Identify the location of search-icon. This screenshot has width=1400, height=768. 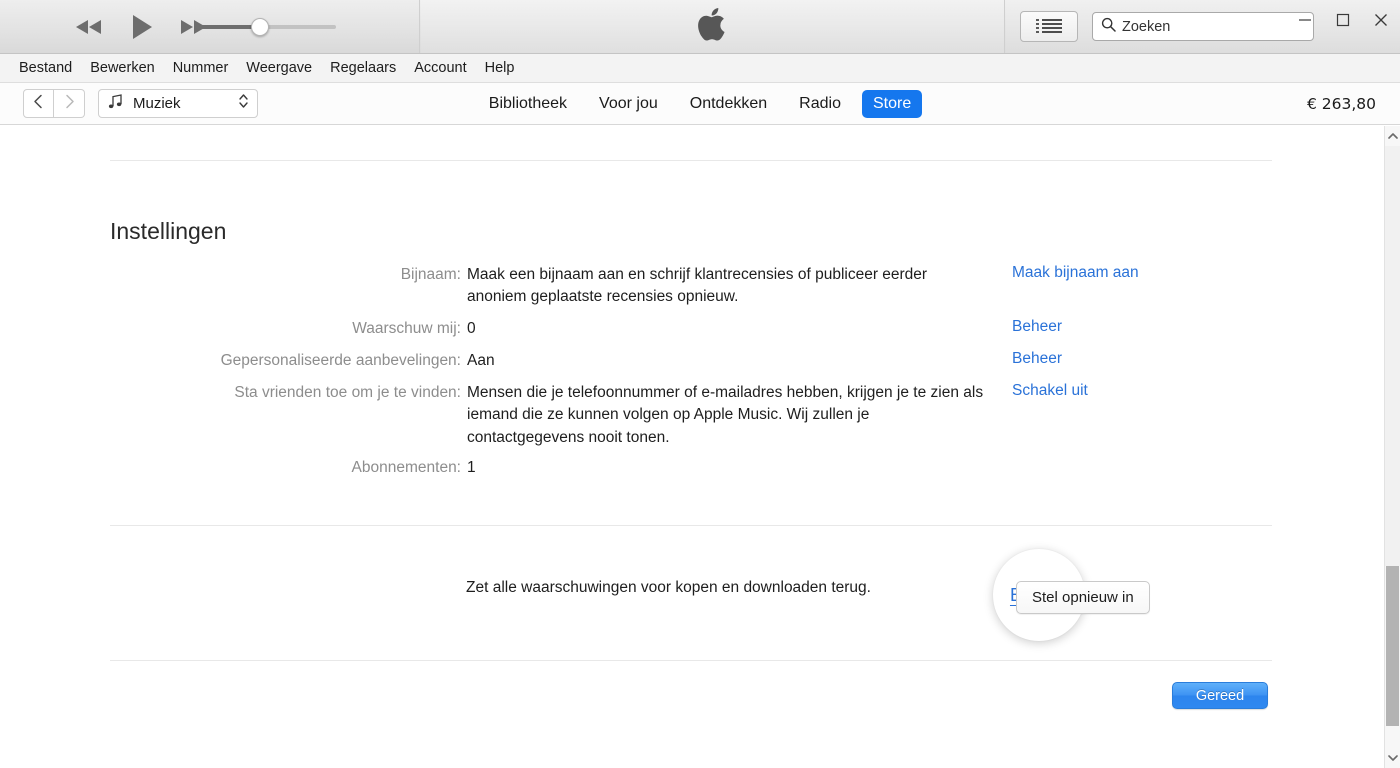
(1108, 27).